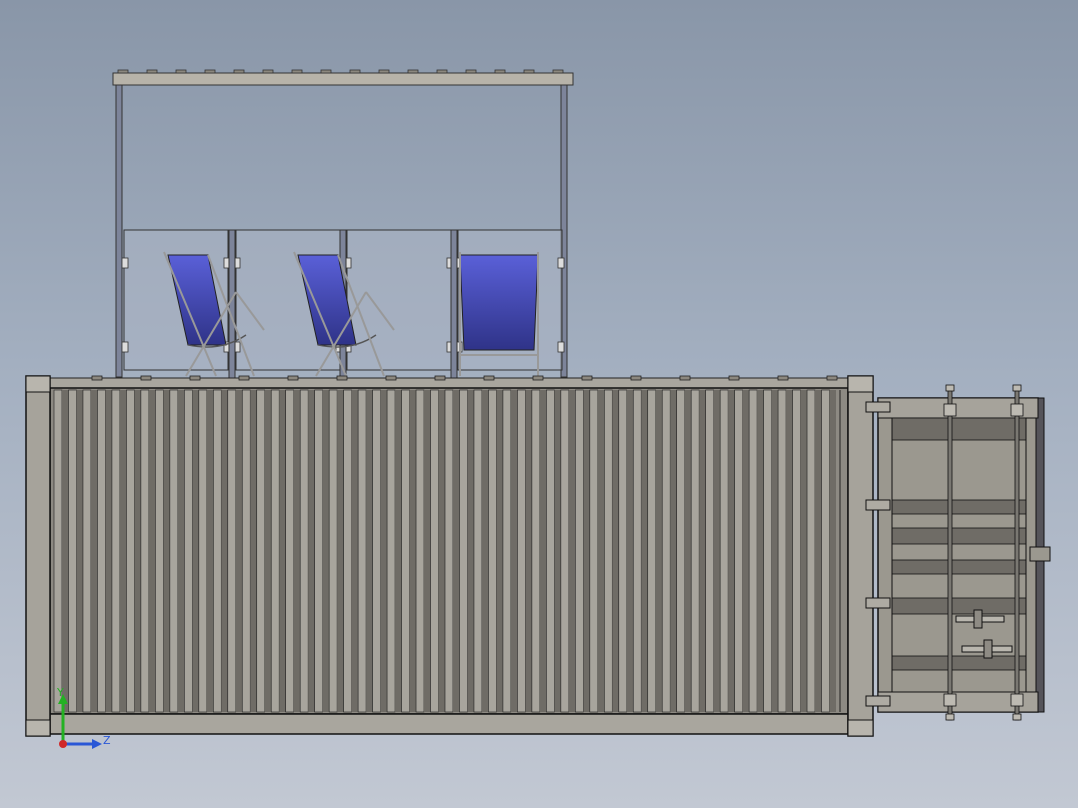 This screenshot has width=1078, height=808. Describe the element at coordinates (860, 384) in the screenshot. I see `right-corner-casting-top` at that location.